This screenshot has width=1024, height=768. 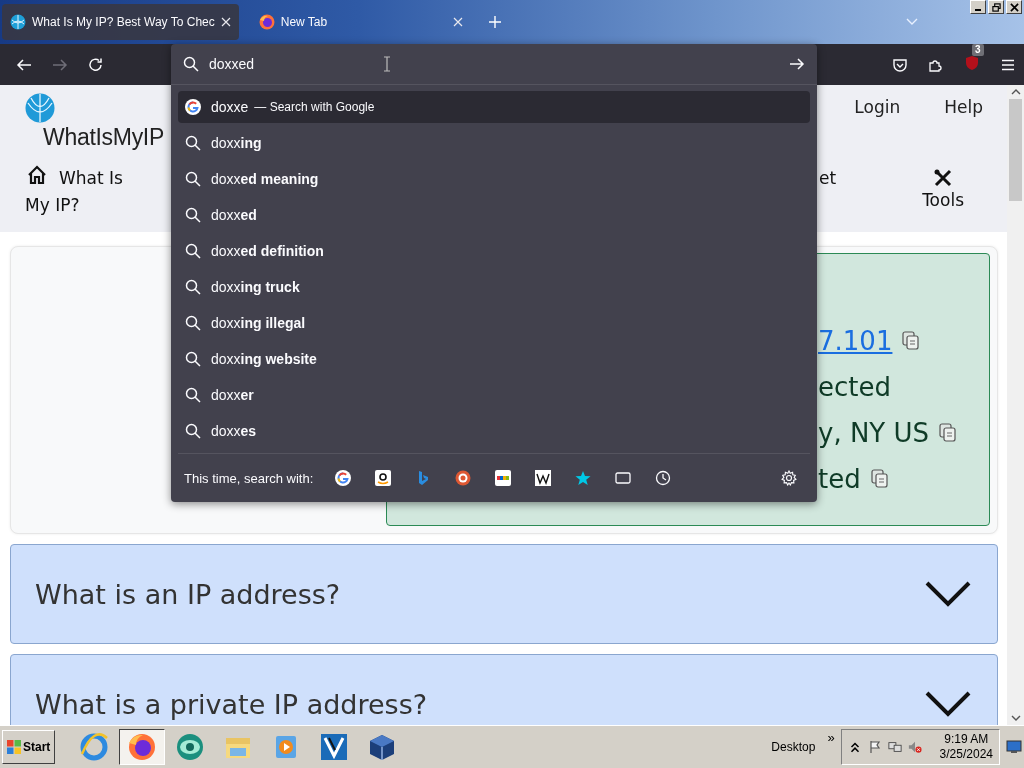 I want to click on shopping-icon, so click(x=383, y=478).